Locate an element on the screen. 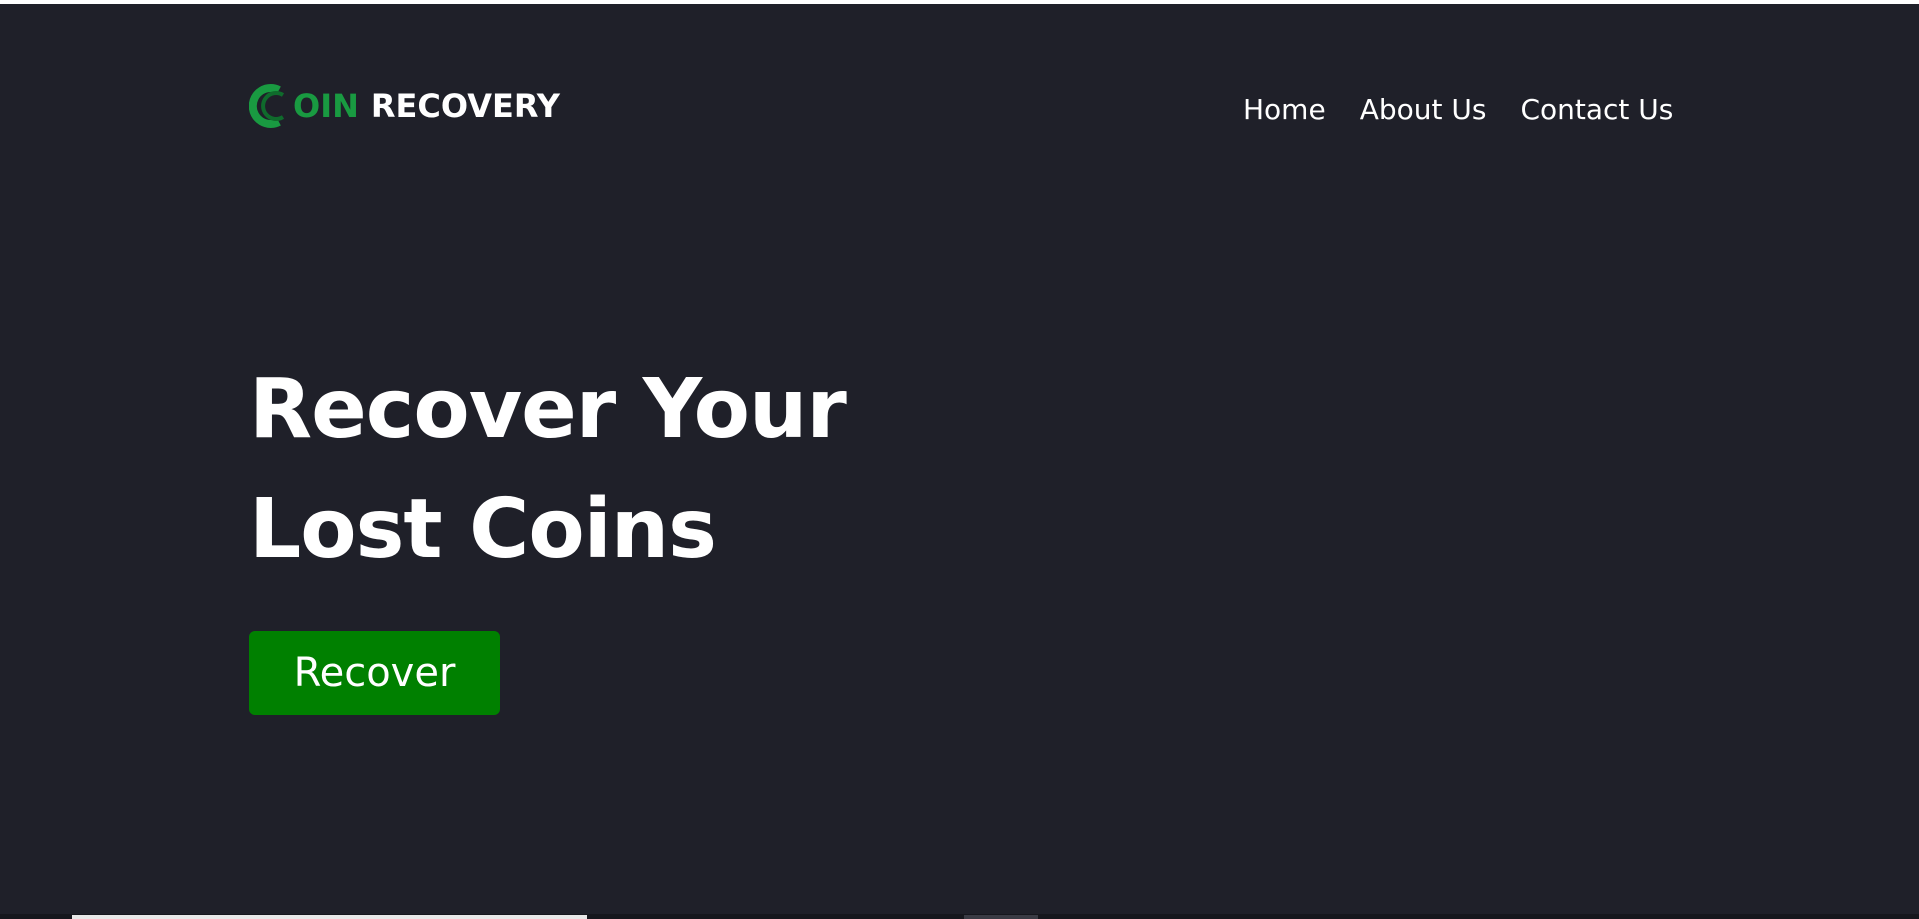 This screenshot has width=1919, height=919. site-logo: OIN RECOVERY is located at coordinates (404, 106).